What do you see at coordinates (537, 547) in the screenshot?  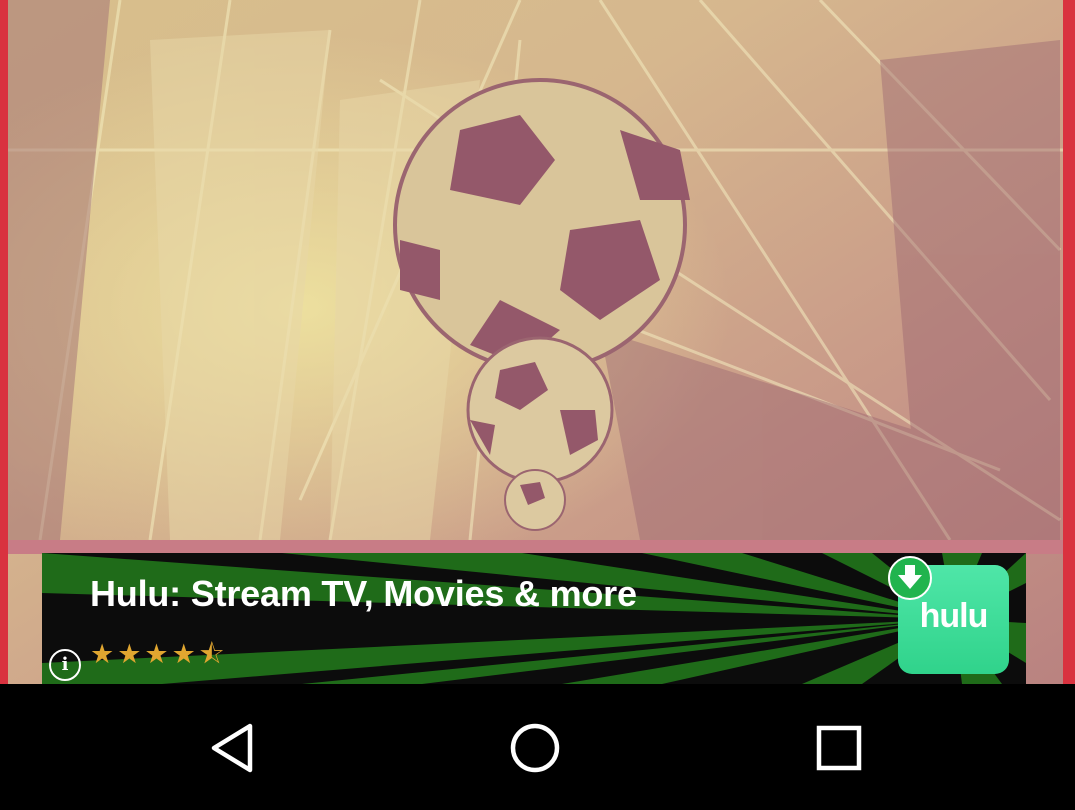 I see `frame-bottom-strip` at bounding box center [537, 547].